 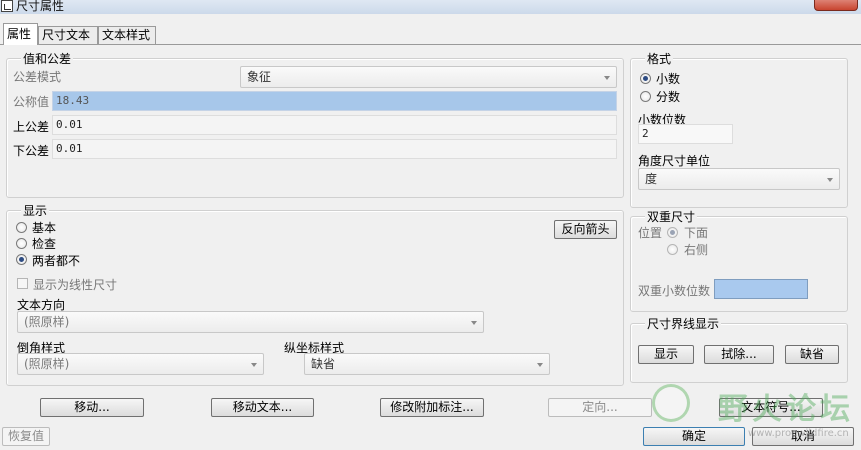 What do you see at coordinates (650, 233) in the screenshot?
I see `dual-position-label: 位置` at bounding box center [650, 233].